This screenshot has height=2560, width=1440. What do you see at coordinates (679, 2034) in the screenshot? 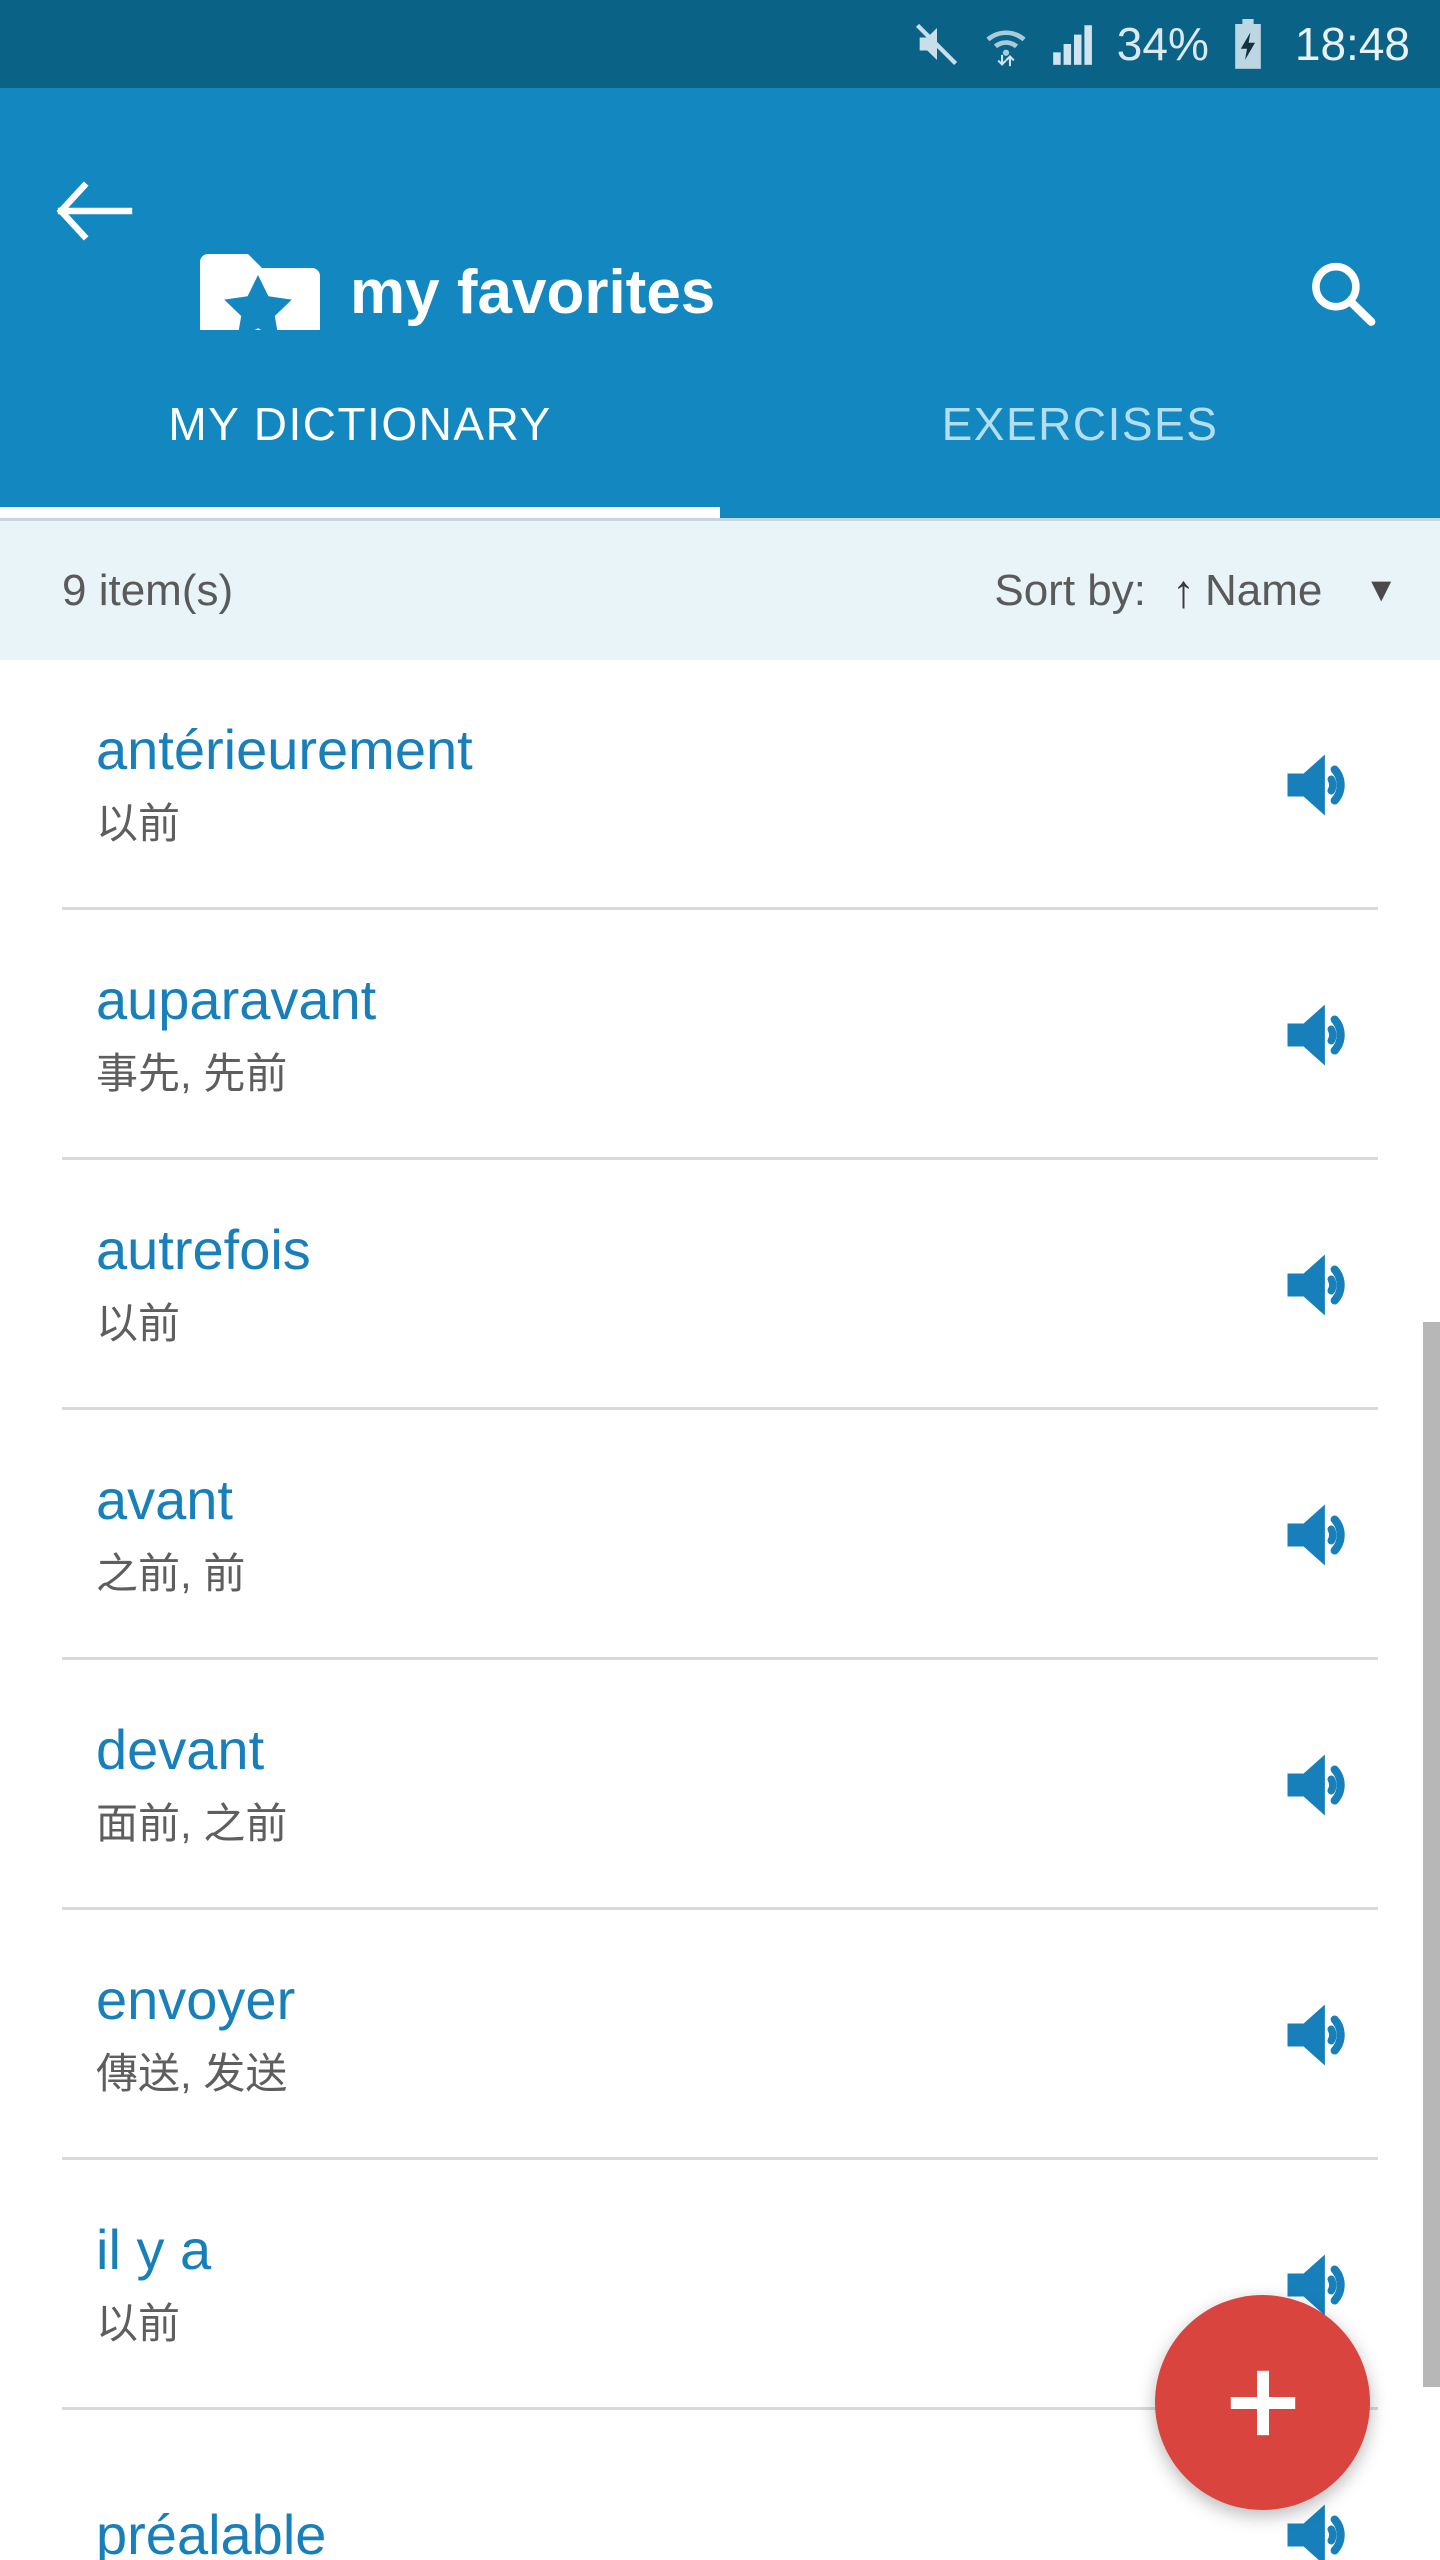
I see `list-item-texts: envoyer 傳送, 发送` at bounding box center [679, 2034].